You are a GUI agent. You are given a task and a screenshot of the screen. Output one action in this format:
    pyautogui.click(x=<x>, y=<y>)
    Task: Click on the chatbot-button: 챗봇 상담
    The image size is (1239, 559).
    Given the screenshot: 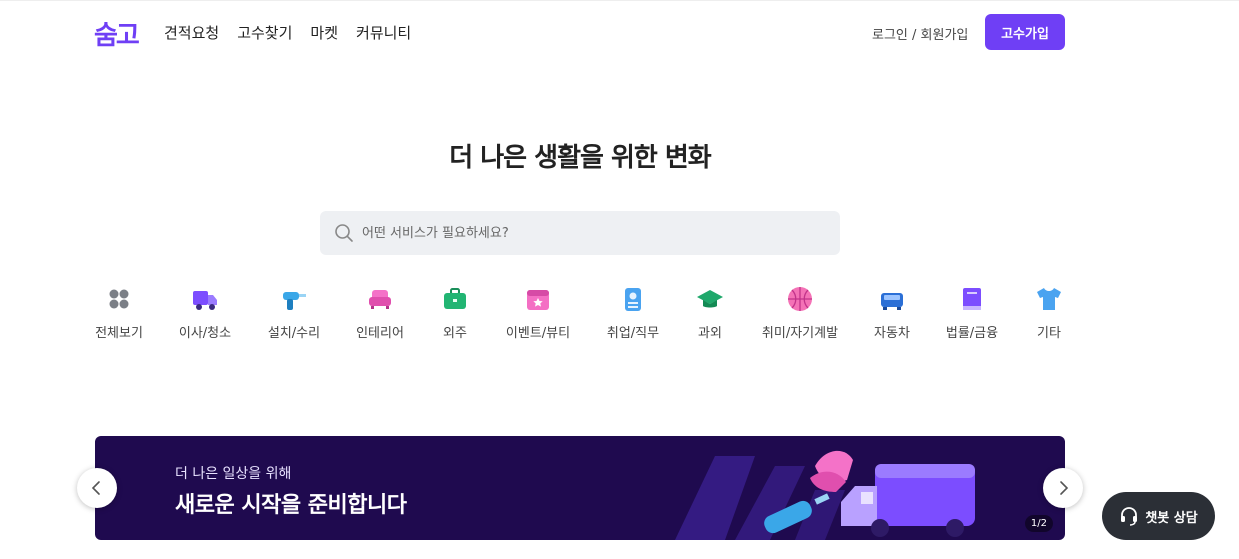 What is the action you would take?
    pyautogui.click(x=1158, y=516)
    